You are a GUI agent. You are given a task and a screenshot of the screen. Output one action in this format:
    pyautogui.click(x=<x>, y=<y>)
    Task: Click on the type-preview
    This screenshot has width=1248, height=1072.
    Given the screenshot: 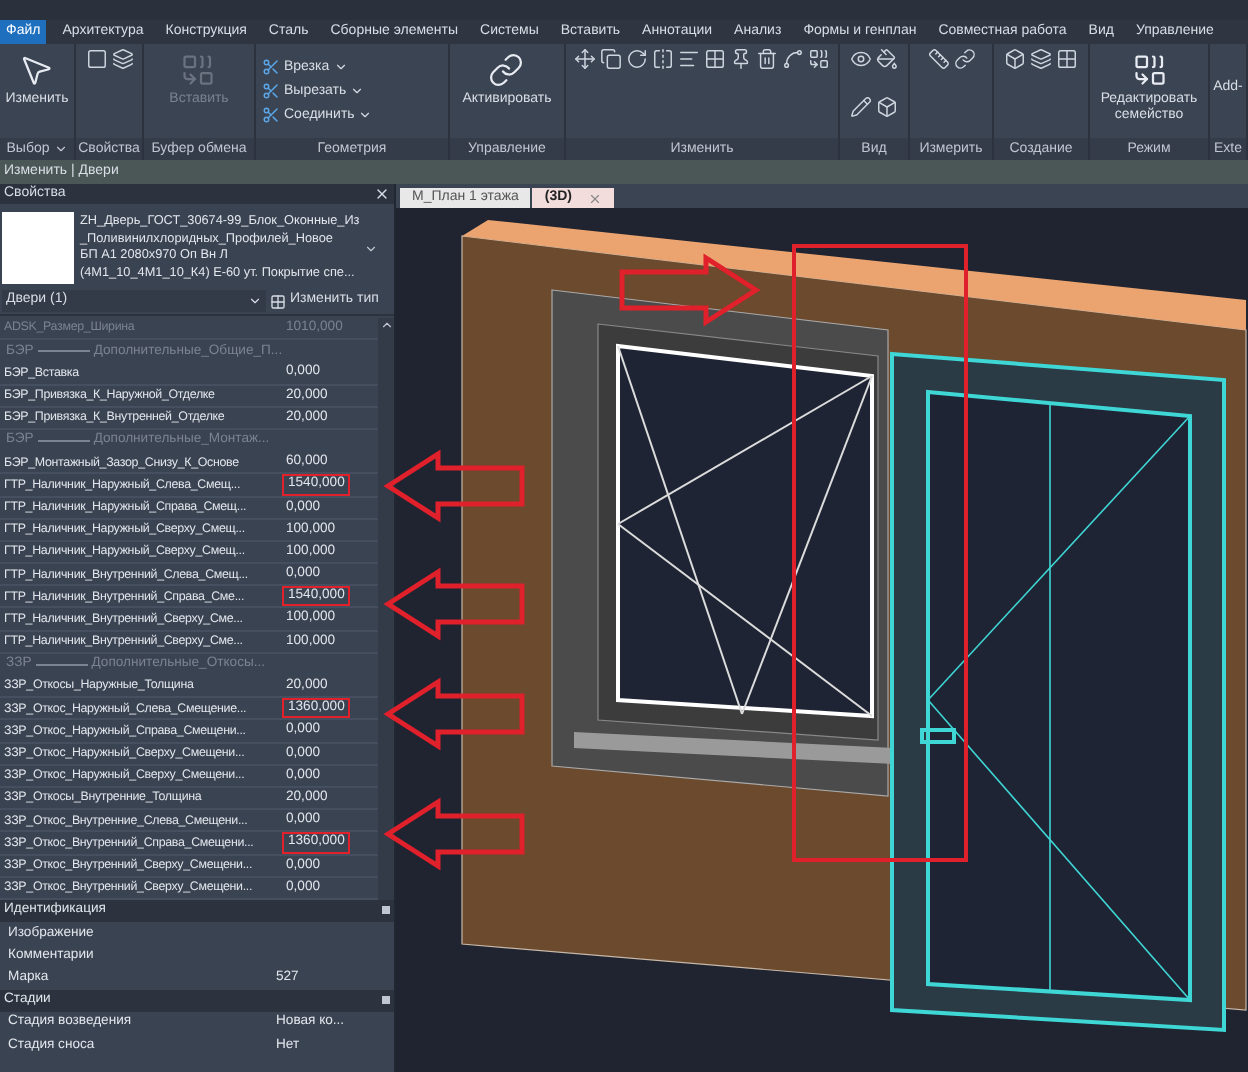 What is the action you would take?
    pyautogui.click(x=38, y=248)
    